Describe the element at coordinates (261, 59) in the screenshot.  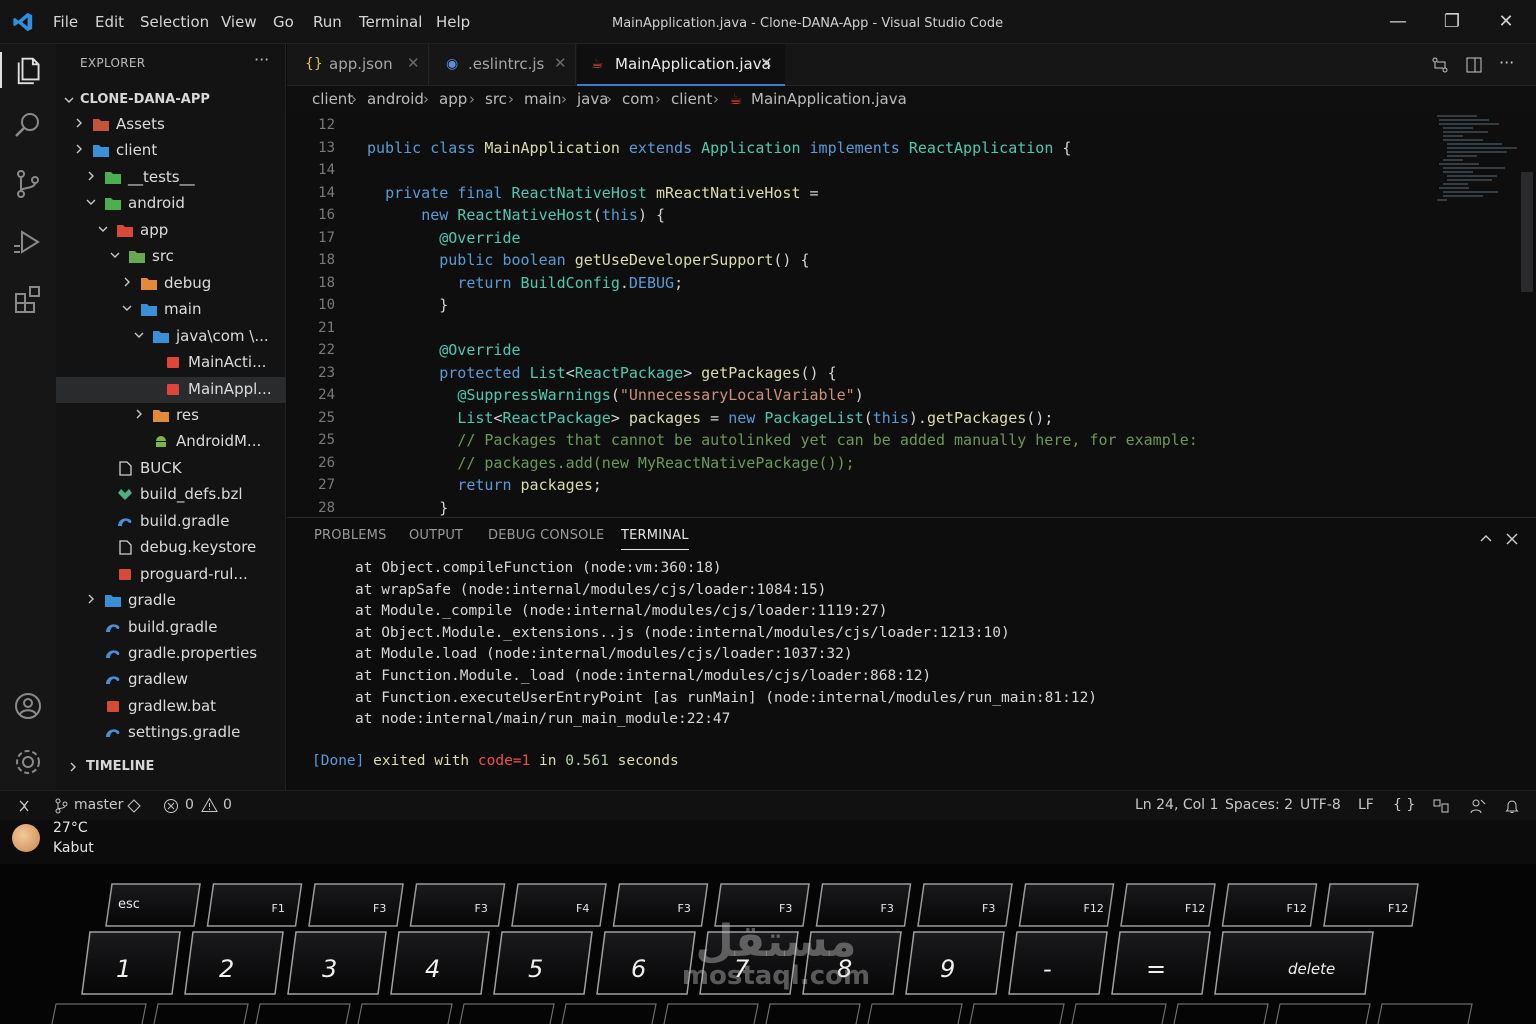
I see `explorer-more-button: ···` at that location.